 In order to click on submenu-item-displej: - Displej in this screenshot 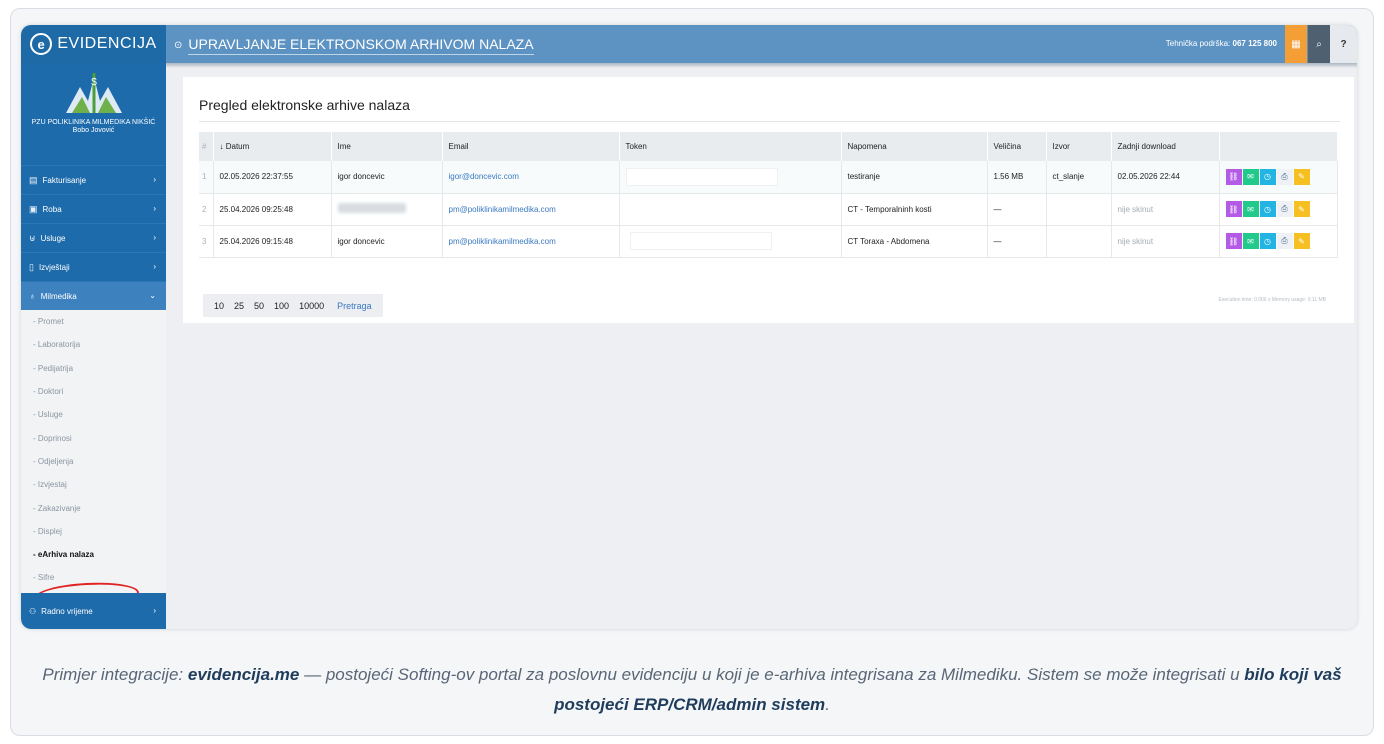, I will do `click(93, 531)`.